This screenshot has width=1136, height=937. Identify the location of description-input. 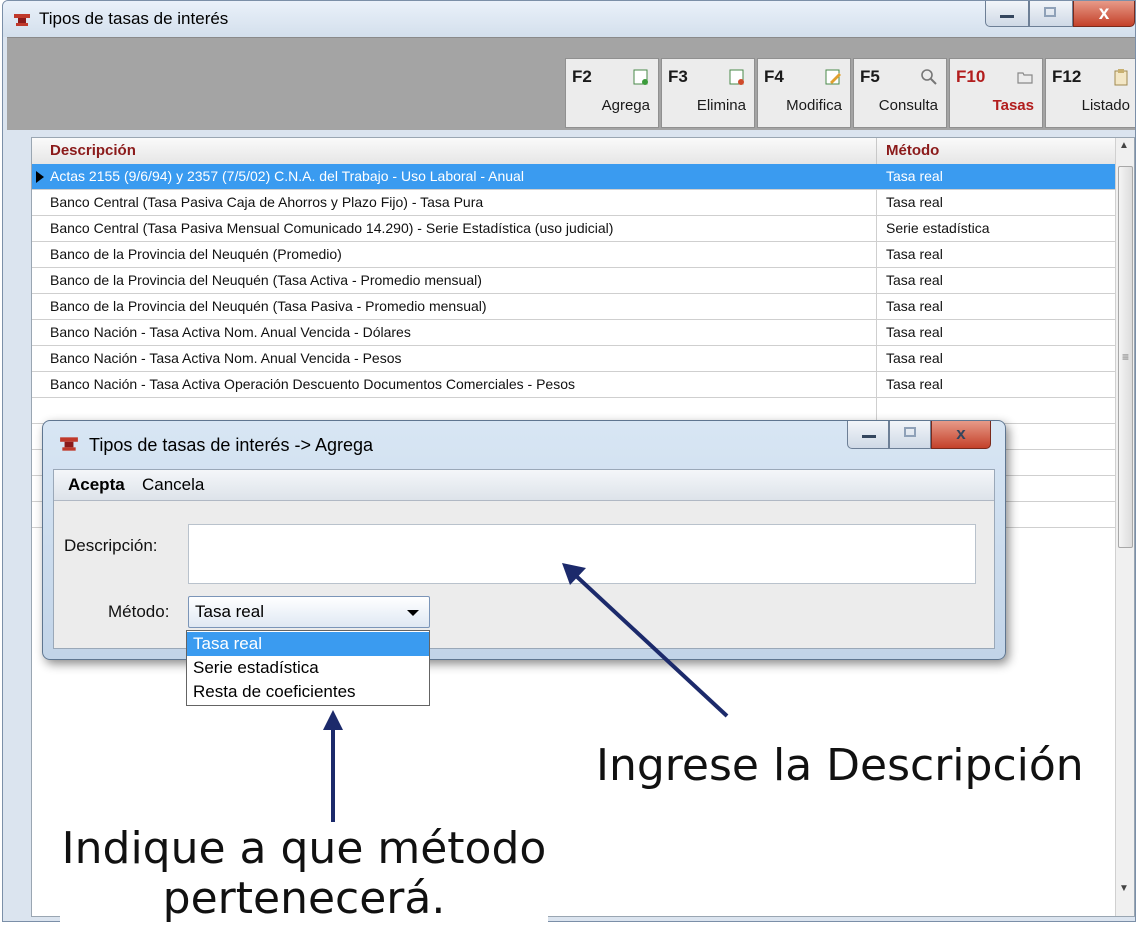
(582, 554).